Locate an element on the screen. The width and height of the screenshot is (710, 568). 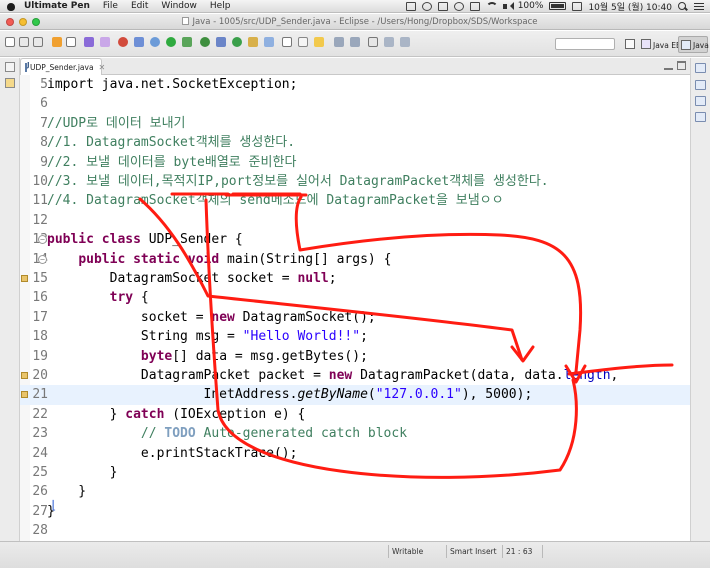
menu-window: Window is located at coordinates (179, 6).